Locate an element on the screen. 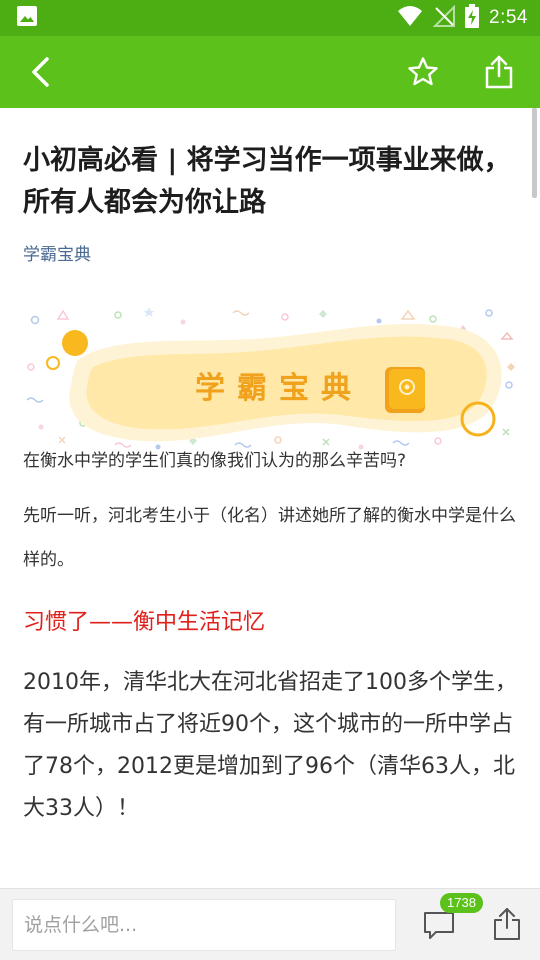  scrollbar is located at coordinates (534, 153).